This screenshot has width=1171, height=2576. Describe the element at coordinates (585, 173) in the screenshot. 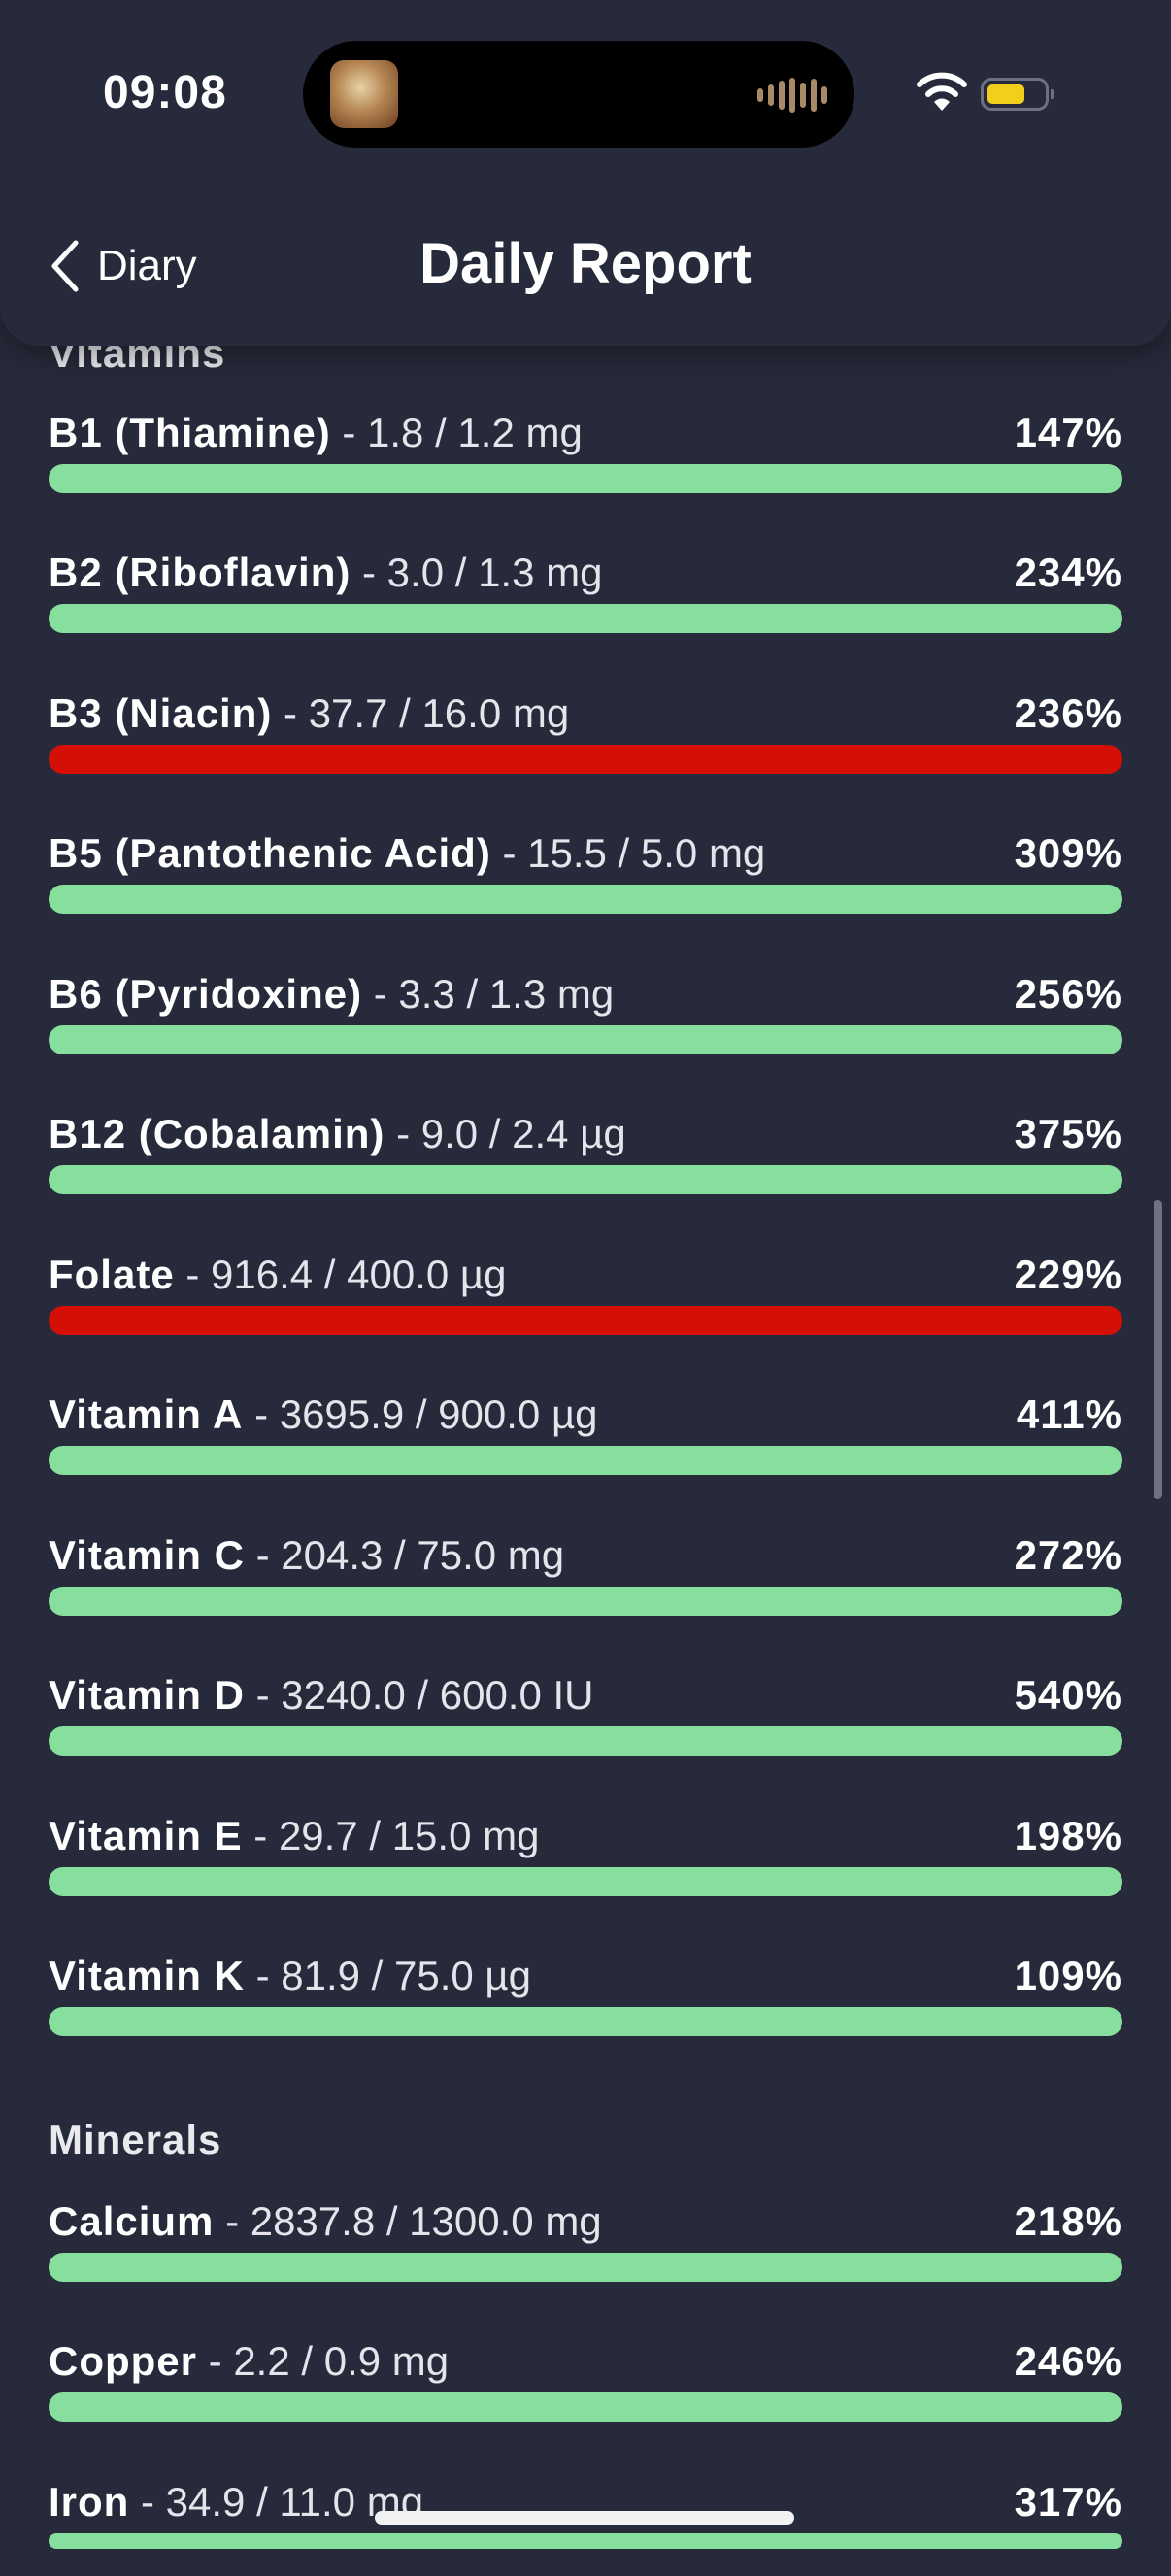

I see `nav-header: 09:08 Diary Daily Report` at that location.